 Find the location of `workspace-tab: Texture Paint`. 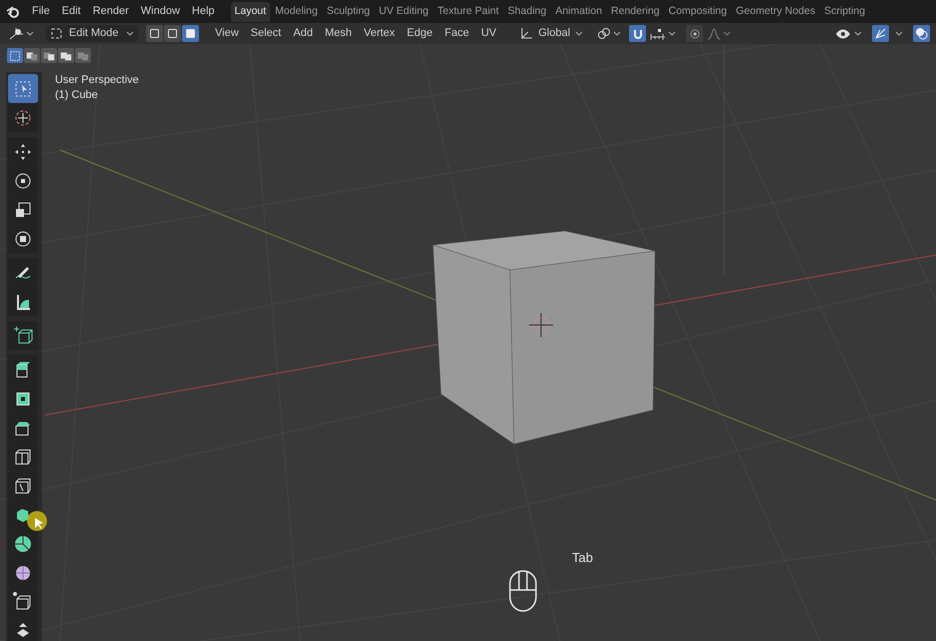

workspace-tab: Texture Paint is located at coordinates (468, 12).